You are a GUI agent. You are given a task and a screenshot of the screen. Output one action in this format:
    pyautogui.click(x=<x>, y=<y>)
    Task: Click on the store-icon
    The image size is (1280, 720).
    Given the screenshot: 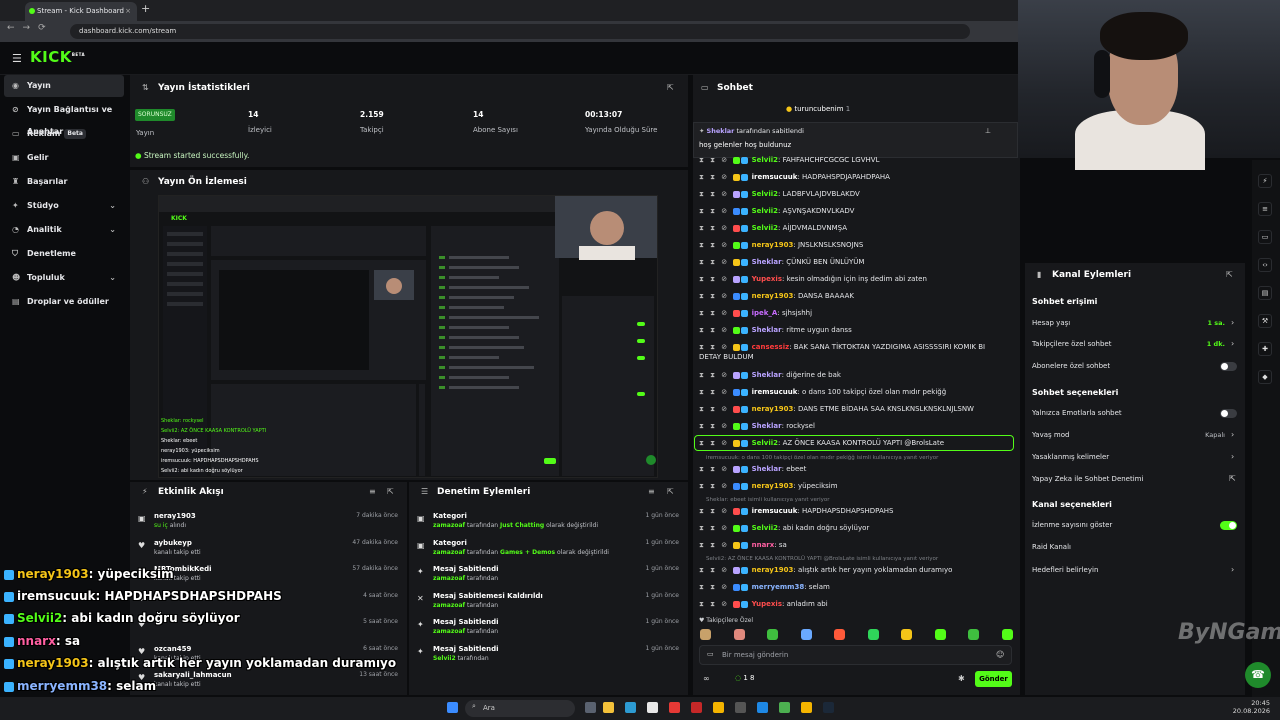 What is the action you would take?
    pyautogui.click(x=652, y=707)
    